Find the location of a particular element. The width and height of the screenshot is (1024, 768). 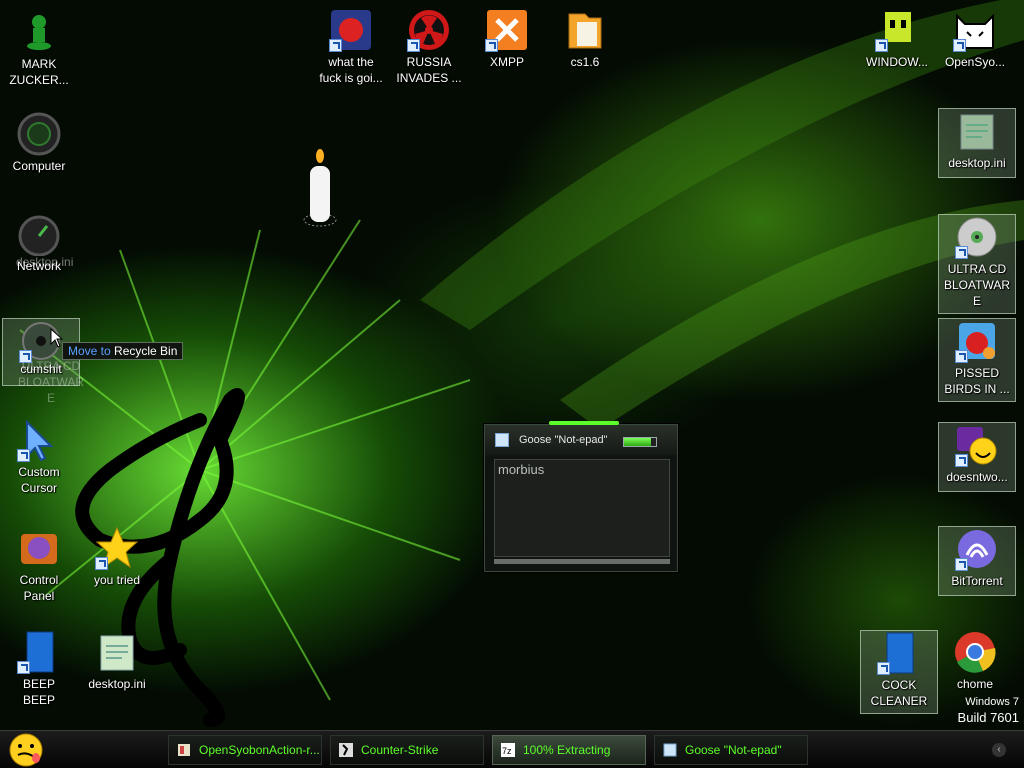

desktop-icon-cock-cleaner: COCK CLEANER is located at coordinates (899, 672).